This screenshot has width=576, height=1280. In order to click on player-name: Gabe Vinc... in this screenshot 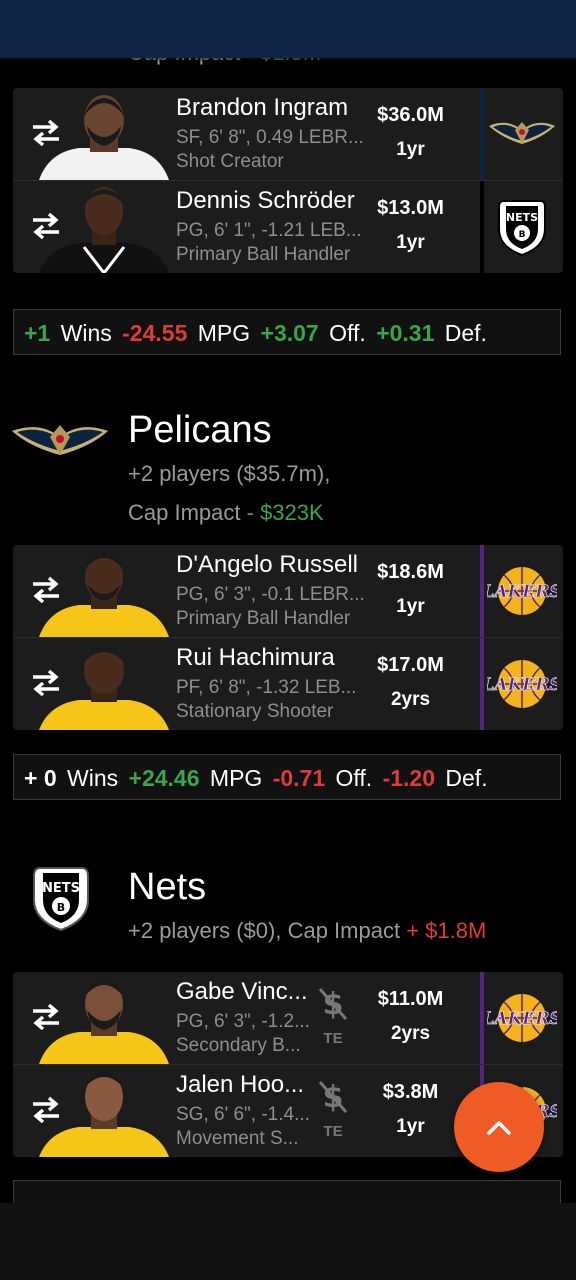, I will do `click(242, 991)`.